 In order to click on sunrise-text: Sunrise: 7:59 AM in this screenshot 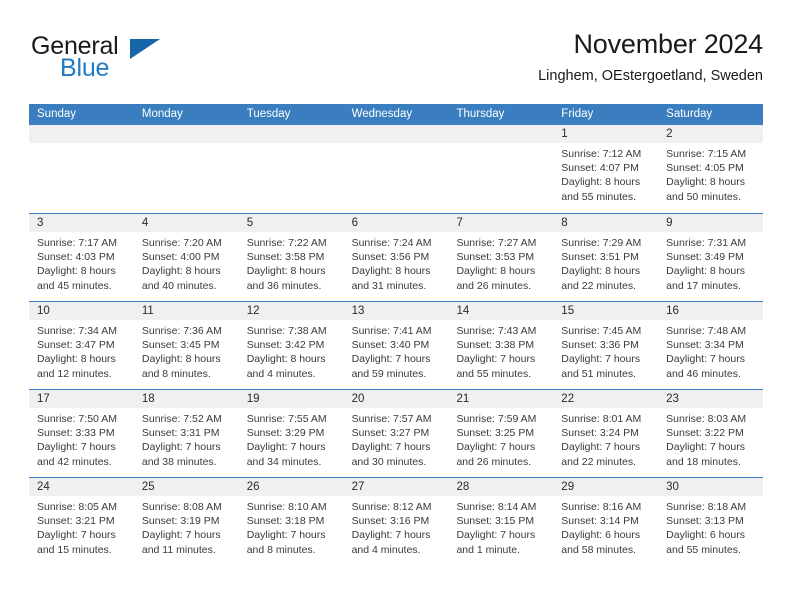, I will do `click(496, 419)`.